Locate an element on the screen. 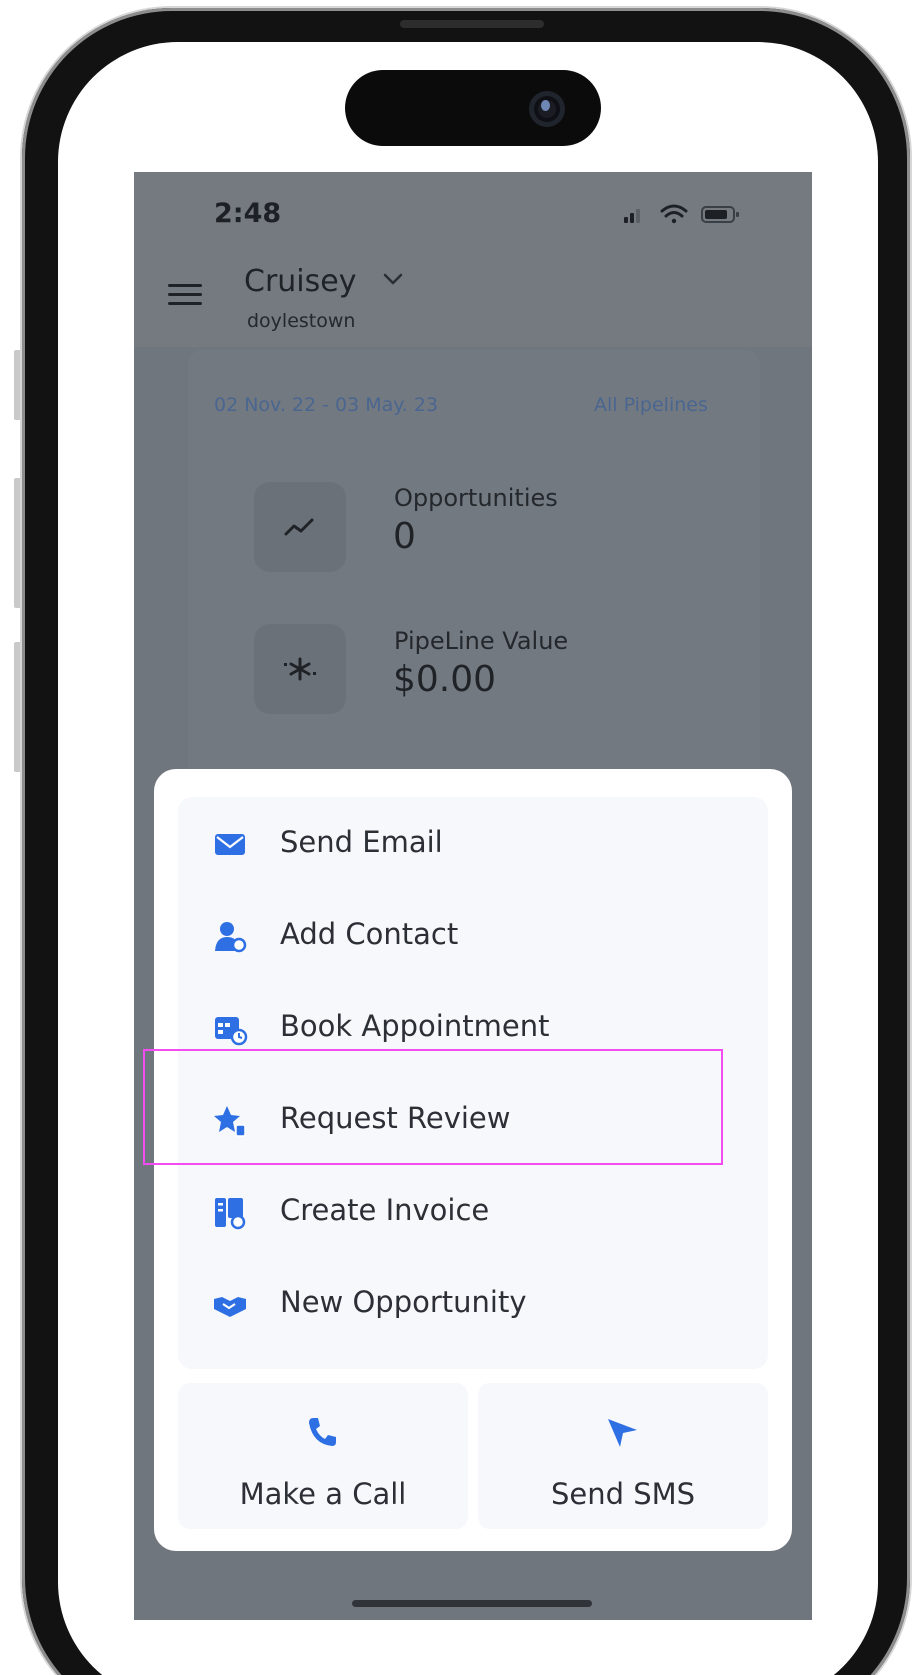  pipeline-value-stat-value: $0.00 is located at coordinates (445, 679).